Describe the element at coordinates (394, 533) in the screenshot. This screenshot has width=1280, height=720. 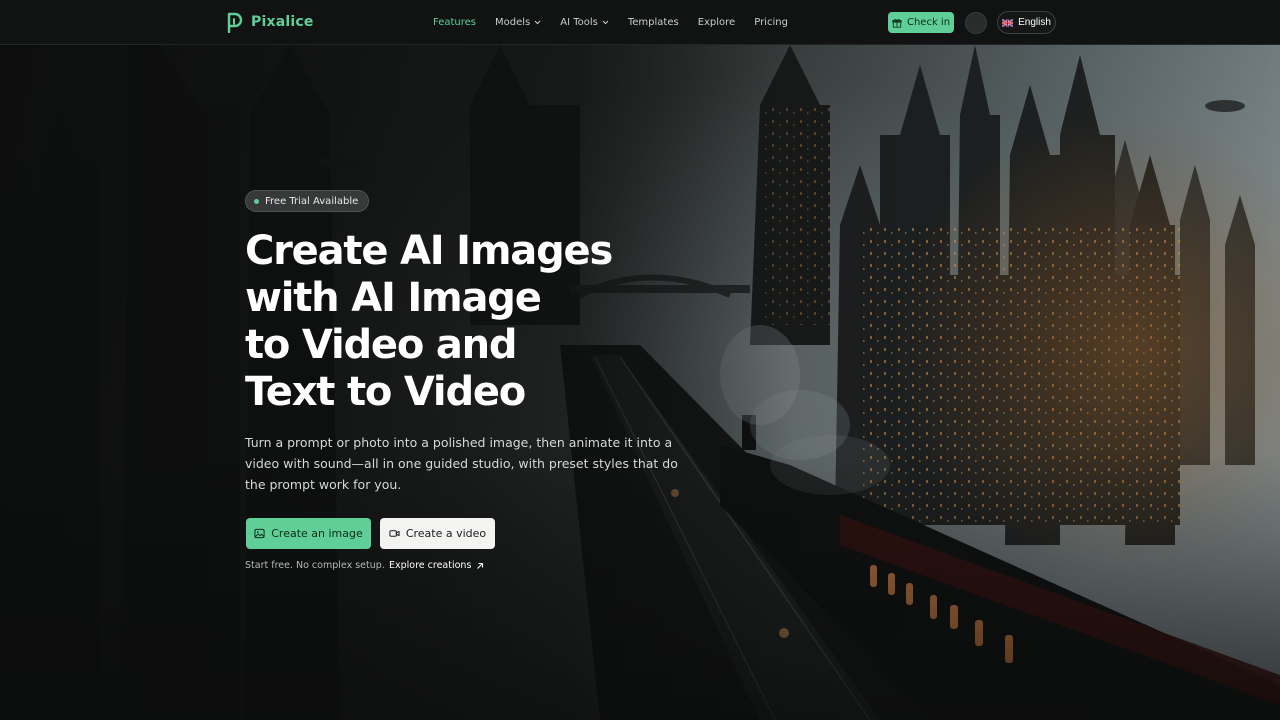
I see `video-camera-icon` at that location.